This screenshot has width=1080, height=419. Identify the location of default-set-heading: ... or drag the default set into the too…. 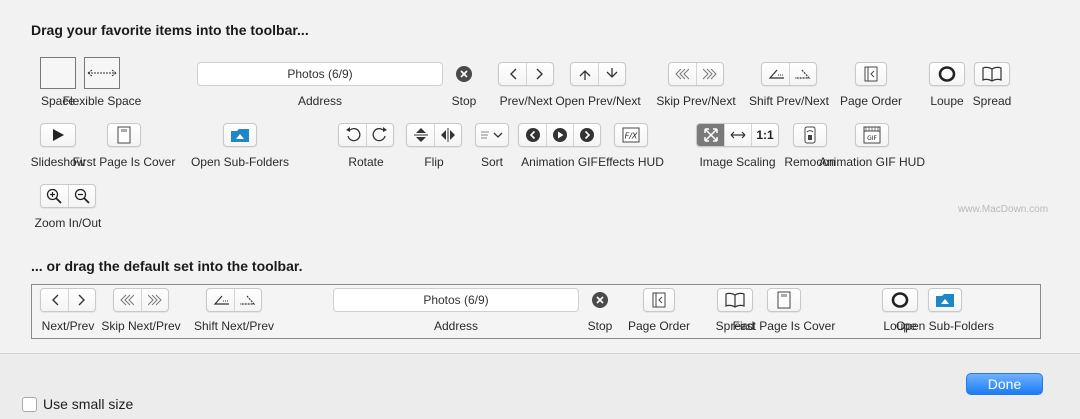
(167, 266).